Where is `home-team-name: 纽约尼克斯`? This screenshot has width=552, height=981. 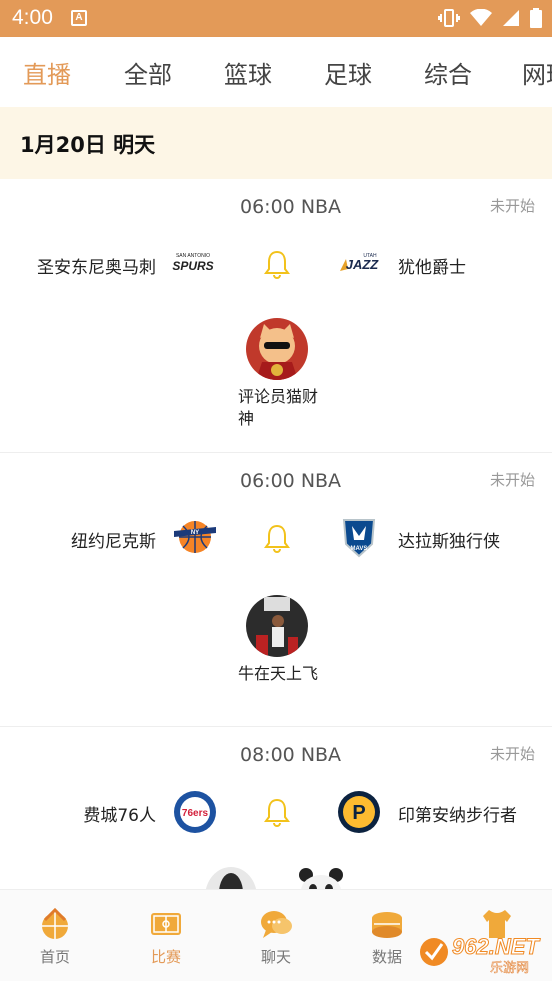 home-team-name: 纽约尼克斯 is located at coordinates (113, 542).